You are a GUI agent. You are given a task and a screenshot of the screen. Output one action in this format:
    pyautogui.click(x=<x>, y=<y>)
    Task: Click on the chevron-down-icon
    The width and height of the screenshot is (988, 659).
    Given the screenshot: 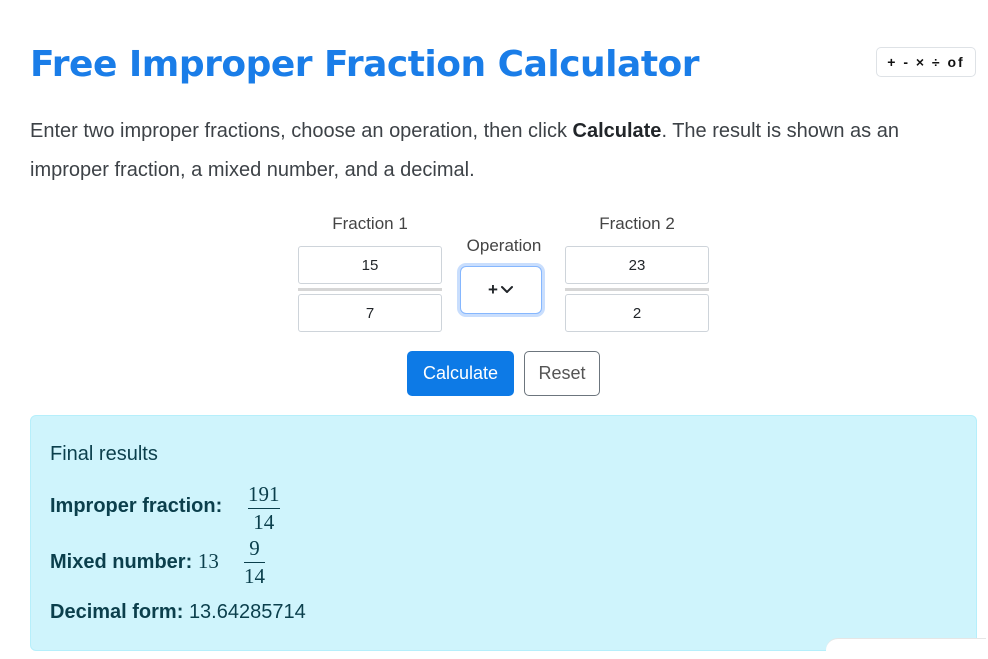 What is the action you would take?
    pyautogui.click(x=506, y=289)
    